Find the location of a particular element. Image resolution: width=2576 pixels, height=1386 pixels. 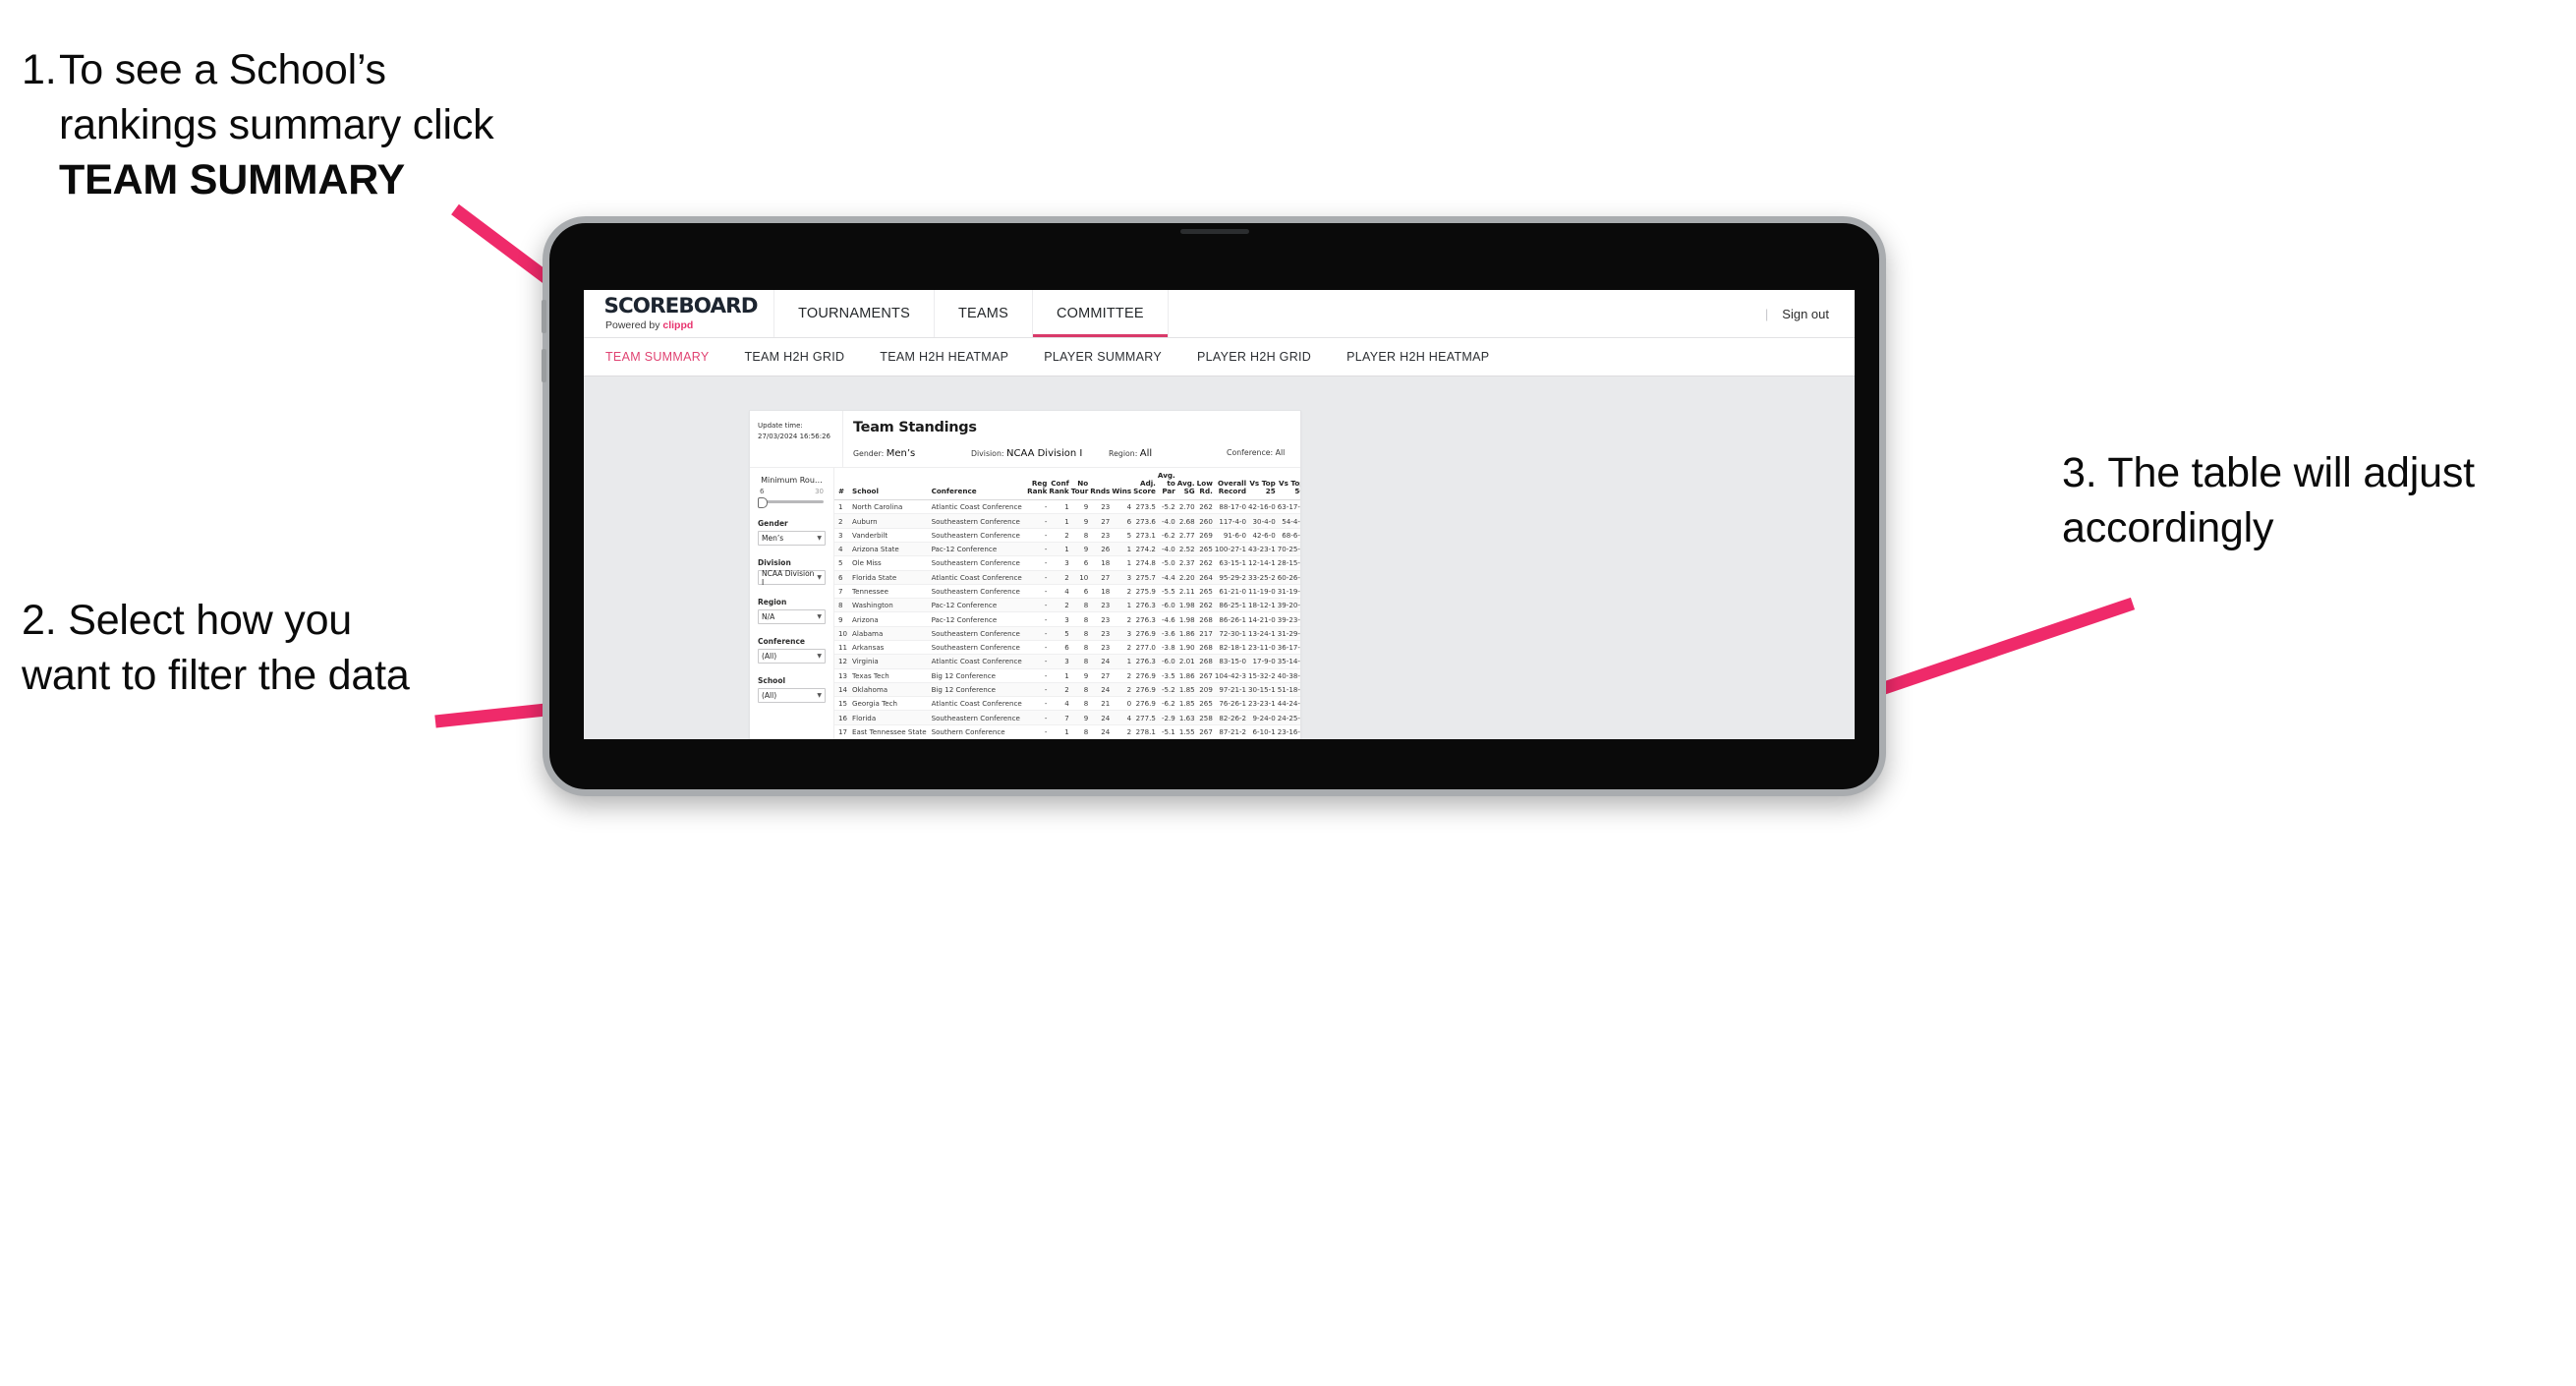

tab-team-summary: TEAM SUMMARY is located at coordinates (666, 357).